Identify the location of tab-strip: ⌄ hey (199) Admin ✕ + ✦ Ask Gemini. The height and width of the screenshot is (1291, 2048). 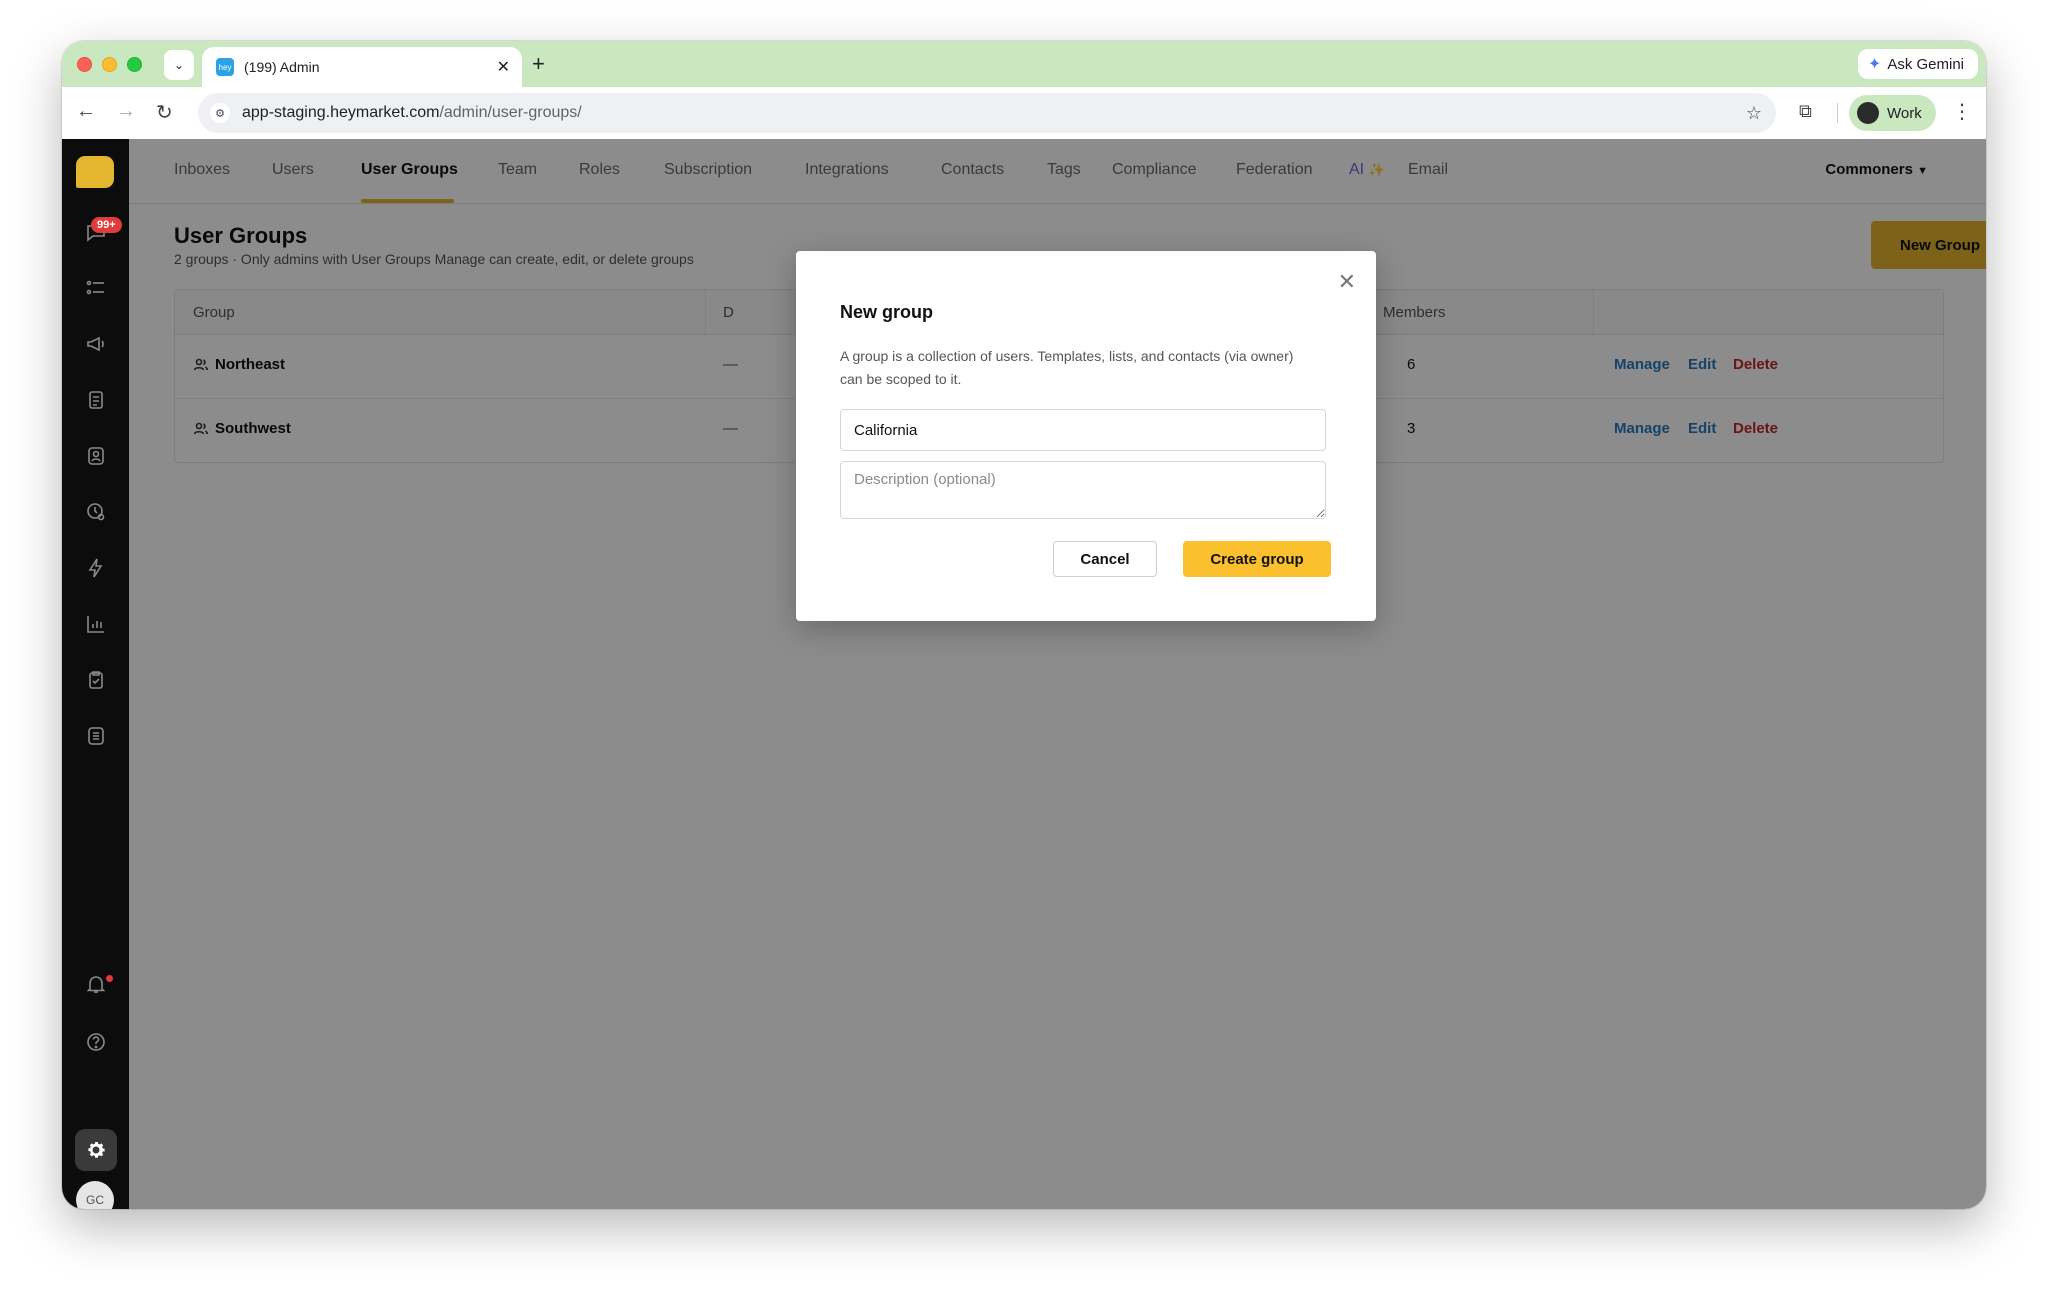
(1024, 64).